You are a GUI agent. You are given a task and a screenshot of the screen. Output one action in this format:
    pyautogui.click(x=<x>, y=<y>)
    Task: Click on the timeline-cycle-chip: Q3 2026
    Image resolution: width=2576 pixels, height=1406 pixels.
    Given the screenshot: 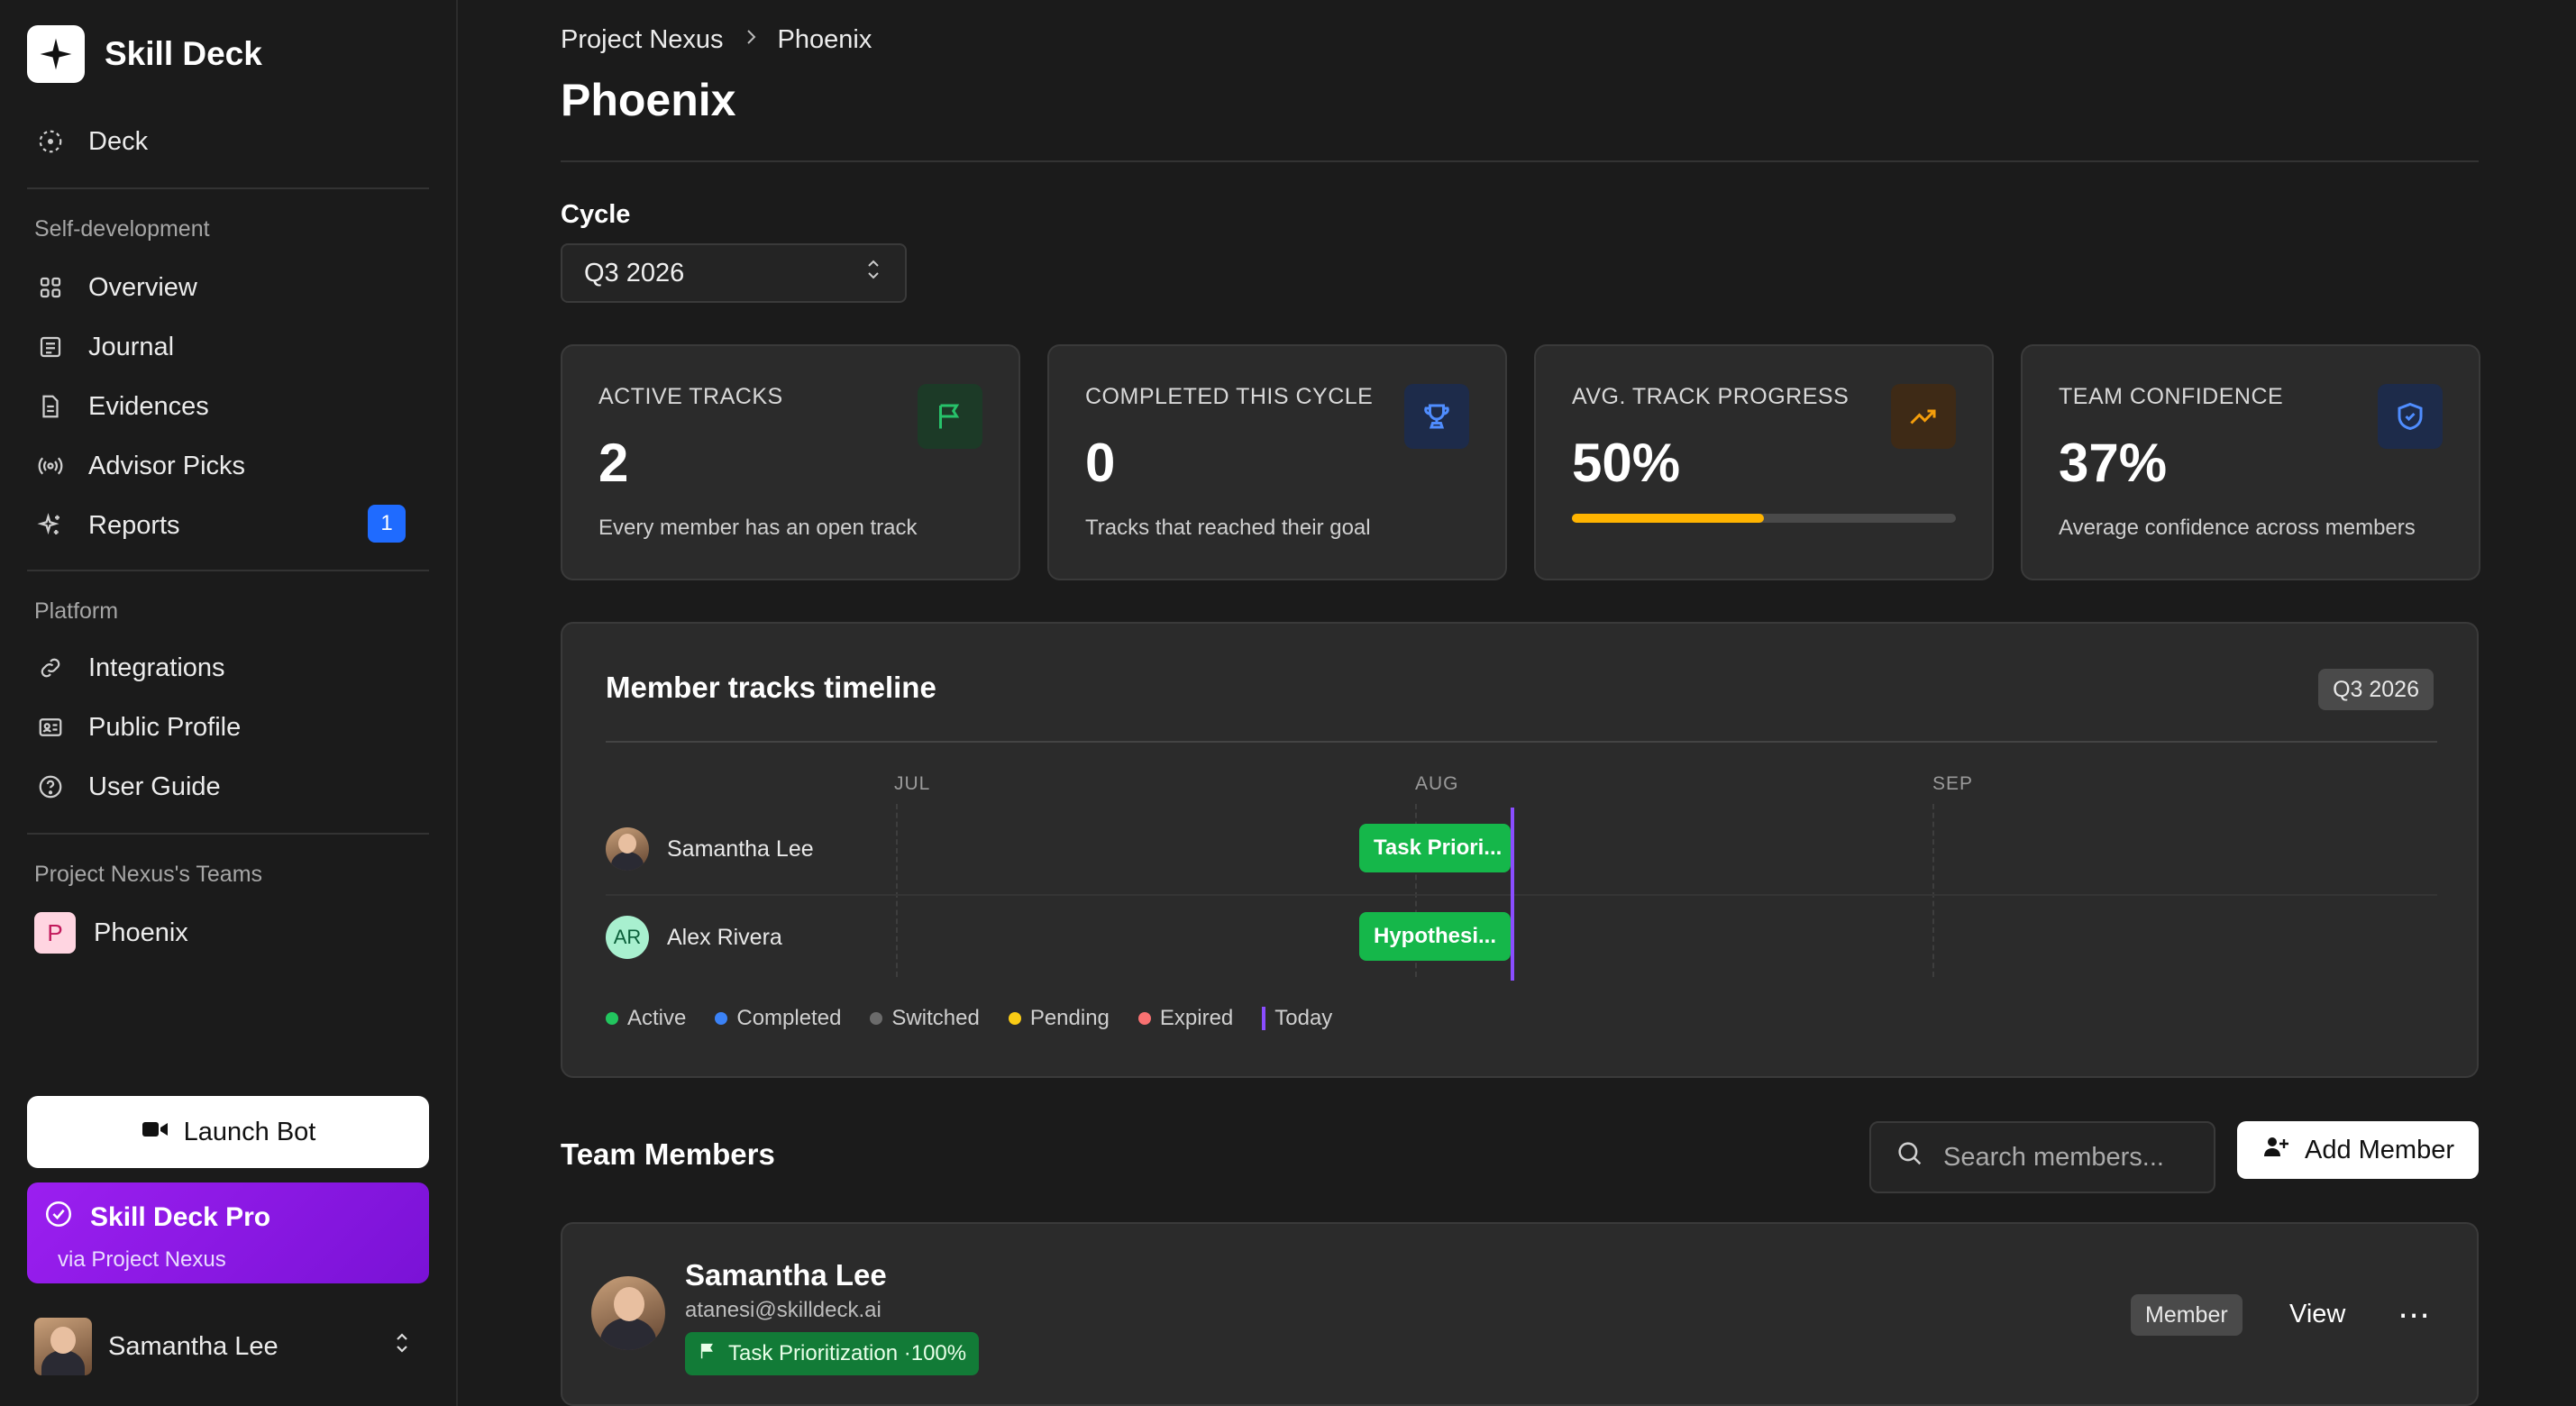 What is the action you would take?
    pyautogui.click(x=2376, y=689)
    